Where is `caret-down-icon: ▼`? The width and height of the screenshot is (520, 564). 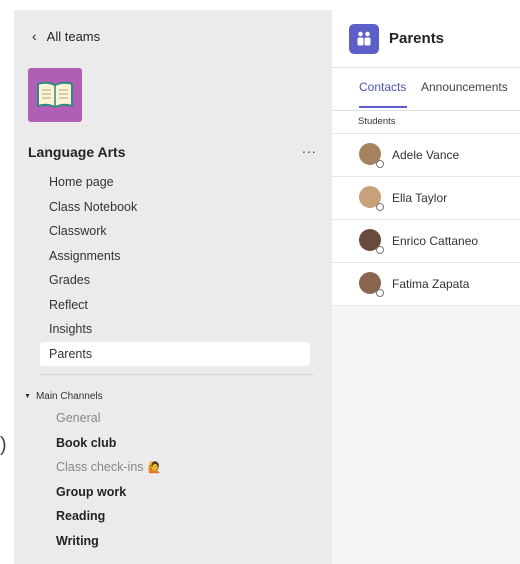
caret-down-icon: ▼ is located at coordinates (27, 396).